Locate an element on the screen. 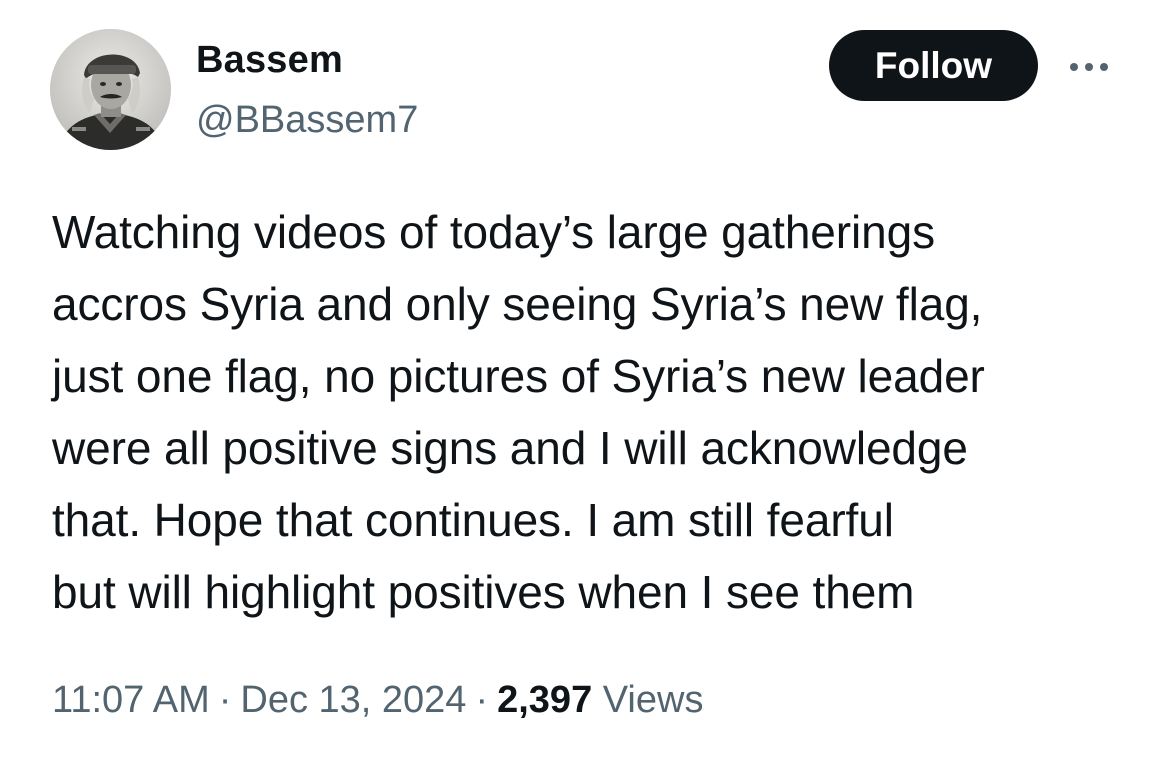 Image resolution: width=1170 pixels, height=765 pixels. author-display-name: Bassem is located at coordinates (269, 60).